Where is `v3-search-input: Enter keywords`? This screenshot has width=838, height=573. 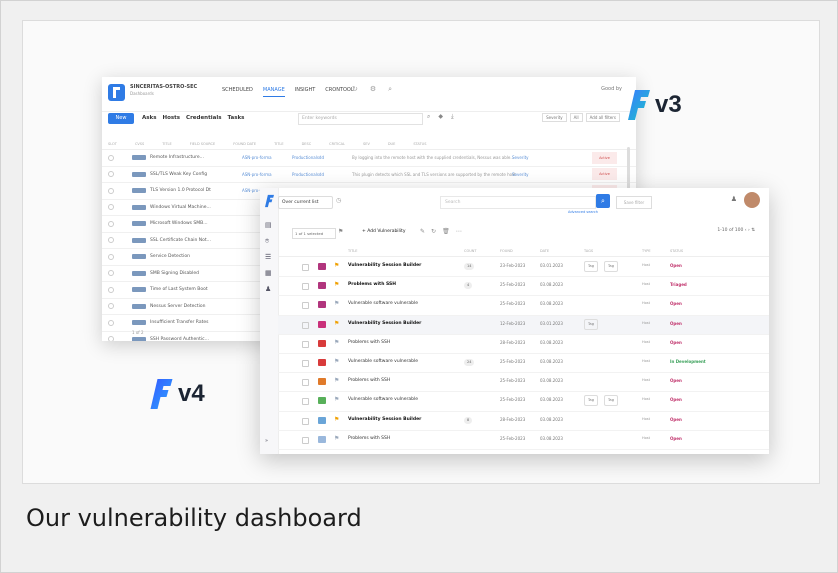 v3-search-input: Enter keywords is located at coordinates (360, 119).